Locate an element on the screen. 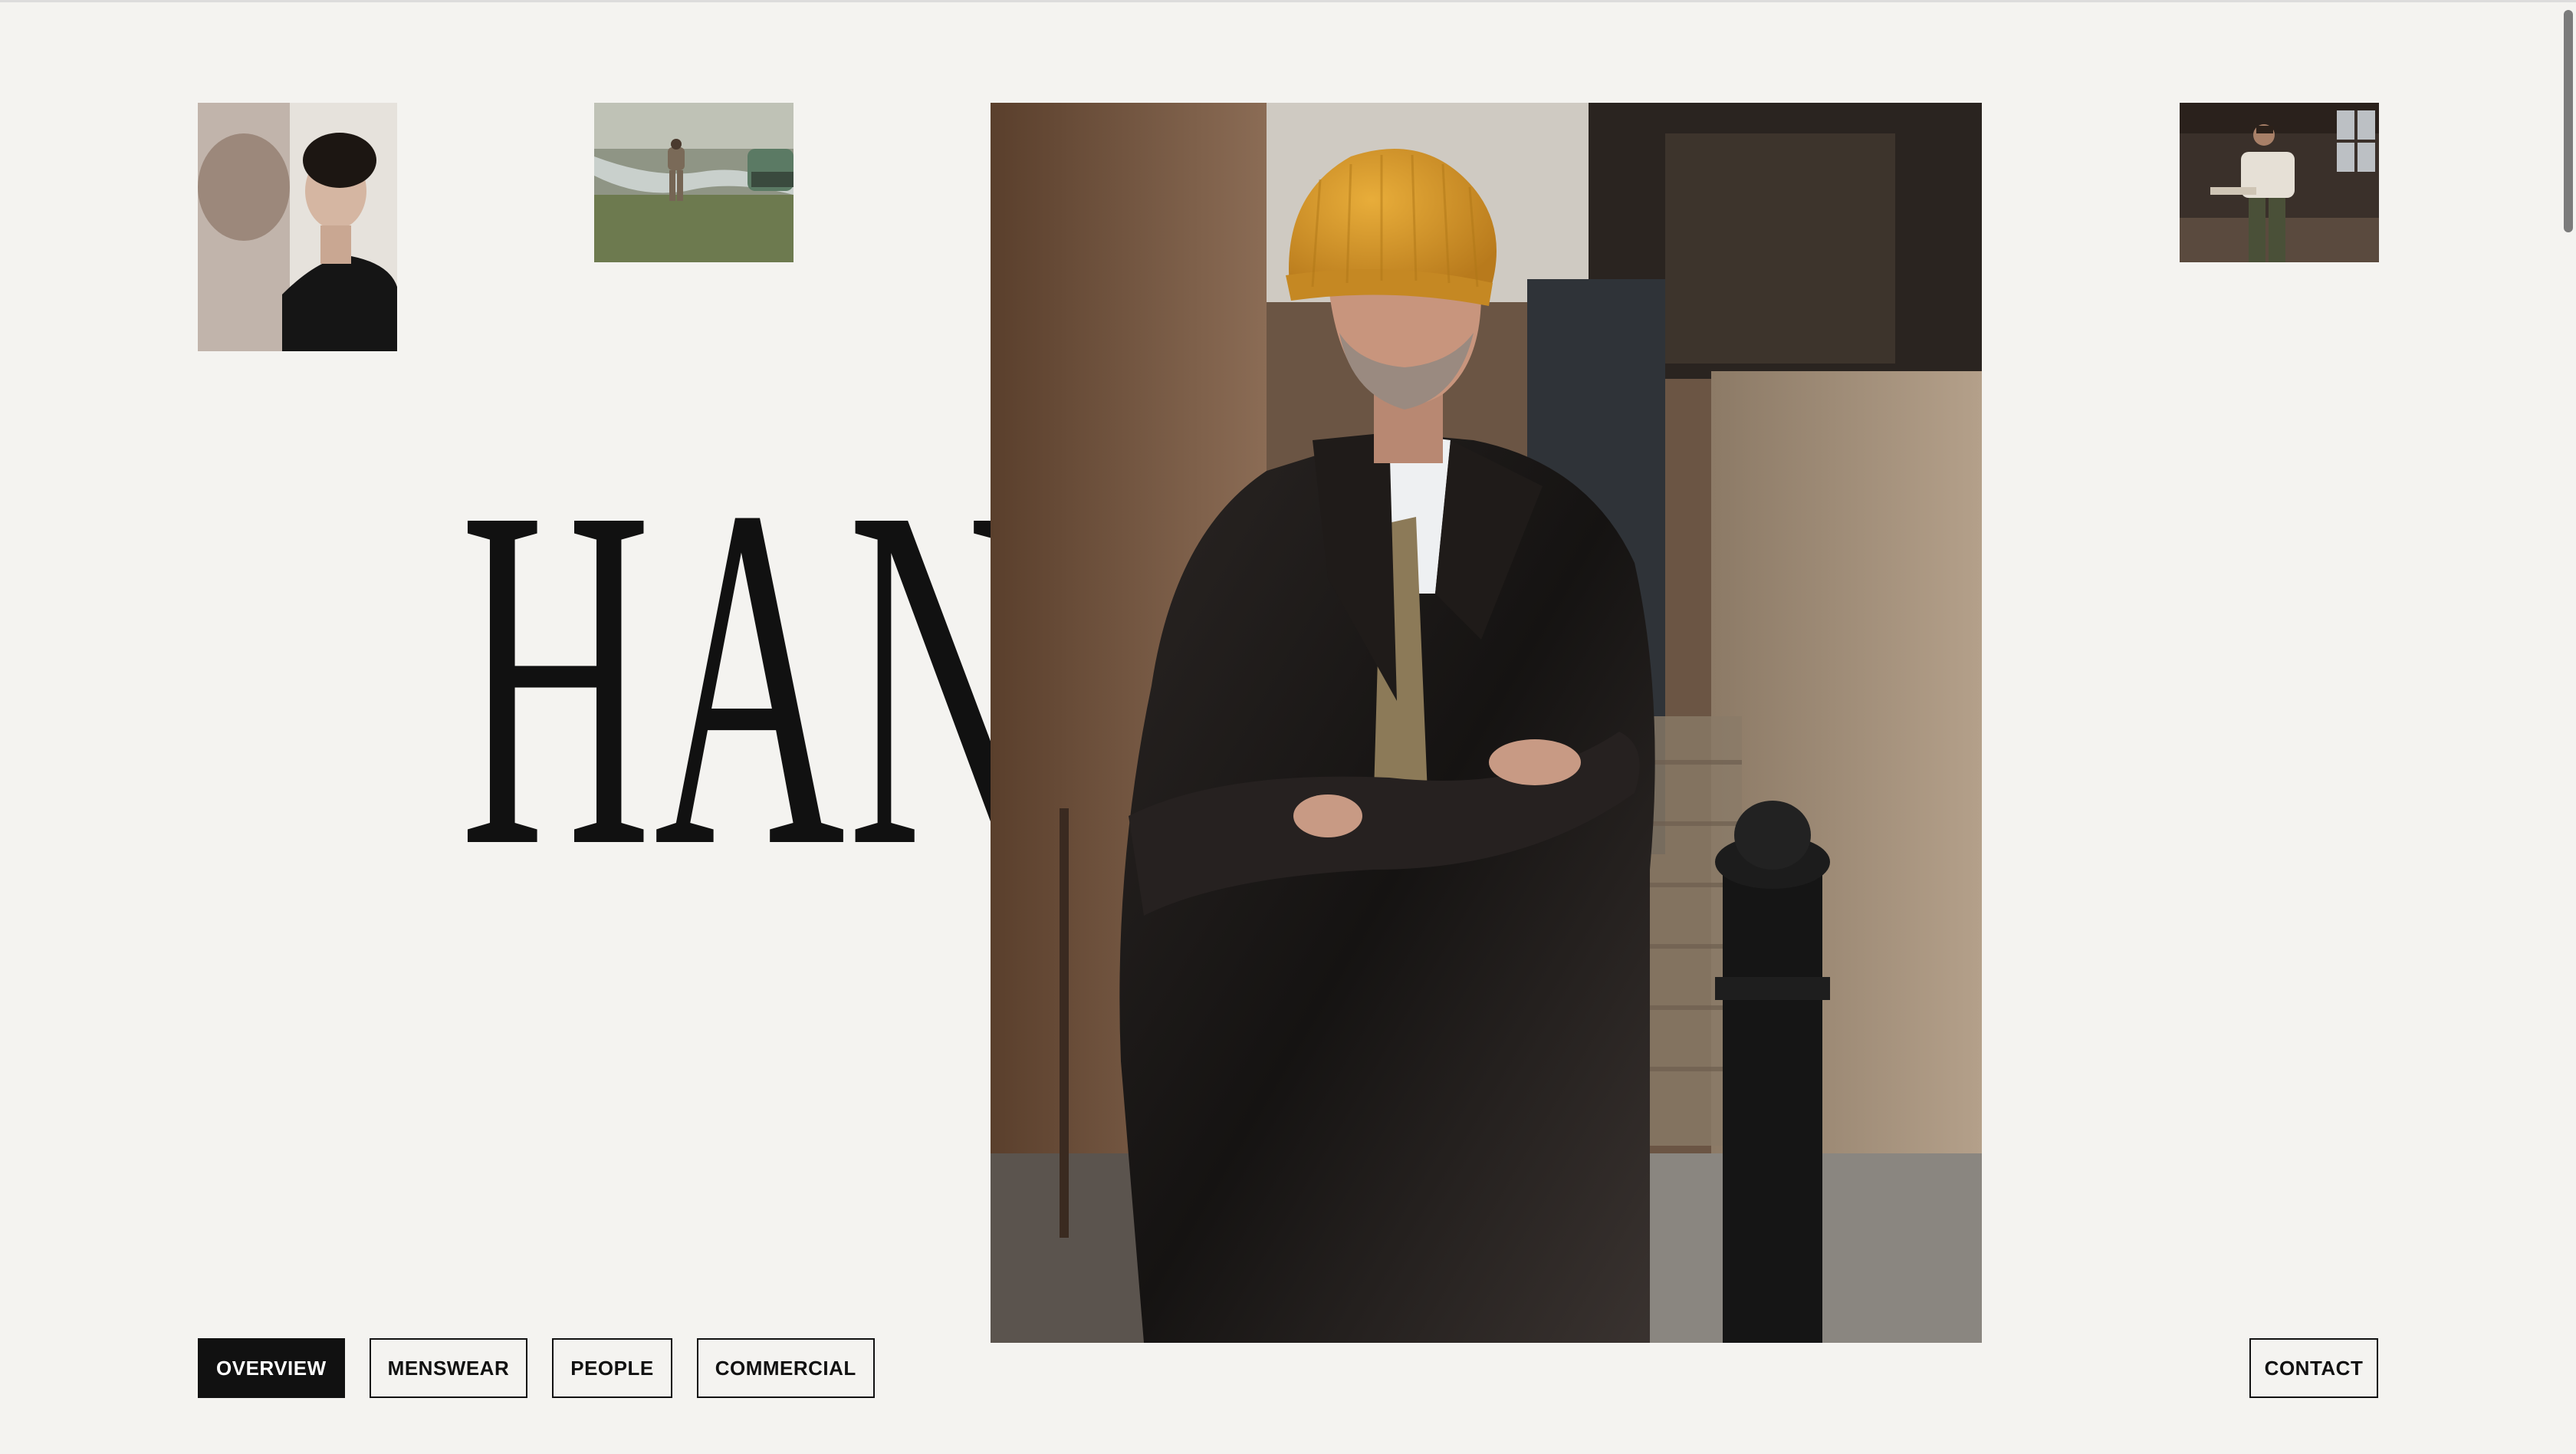 This screenshot has height=1454, width=2576. thumbnail-balcony-window is located at coordinates (2280, 182).